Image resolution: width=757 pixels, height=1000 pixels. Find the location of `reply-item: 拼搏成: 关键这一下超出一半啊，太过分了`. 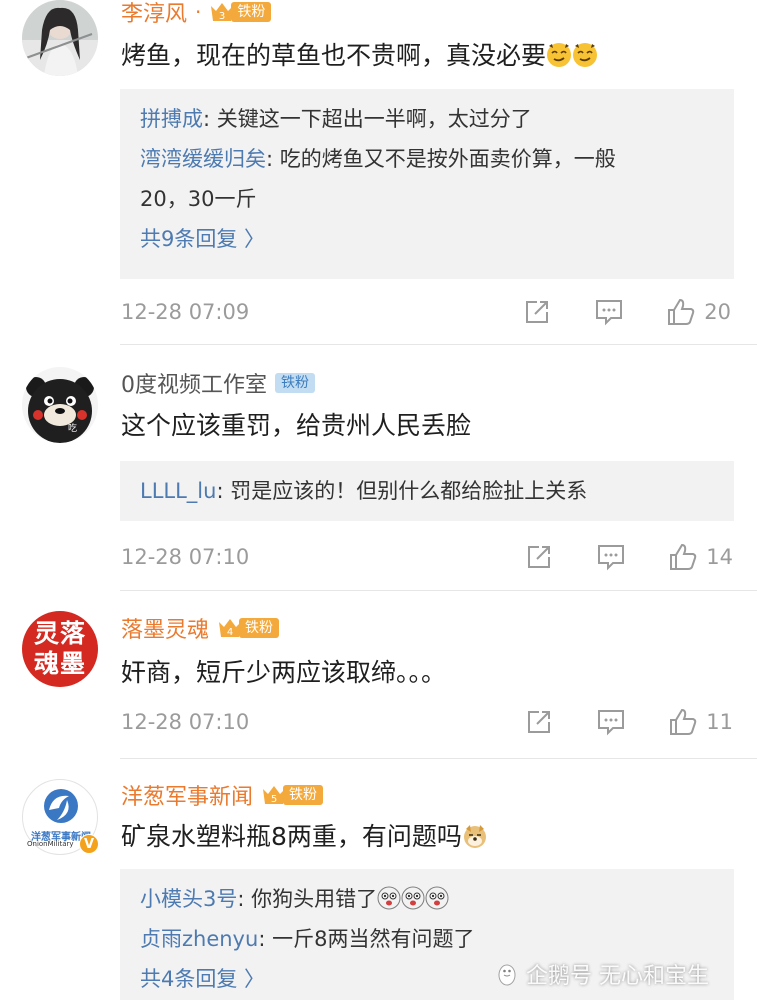

reply-item: 拼搏成: 关键这一下超出一半啊，太过分了 is located at coordinates (427, 119).